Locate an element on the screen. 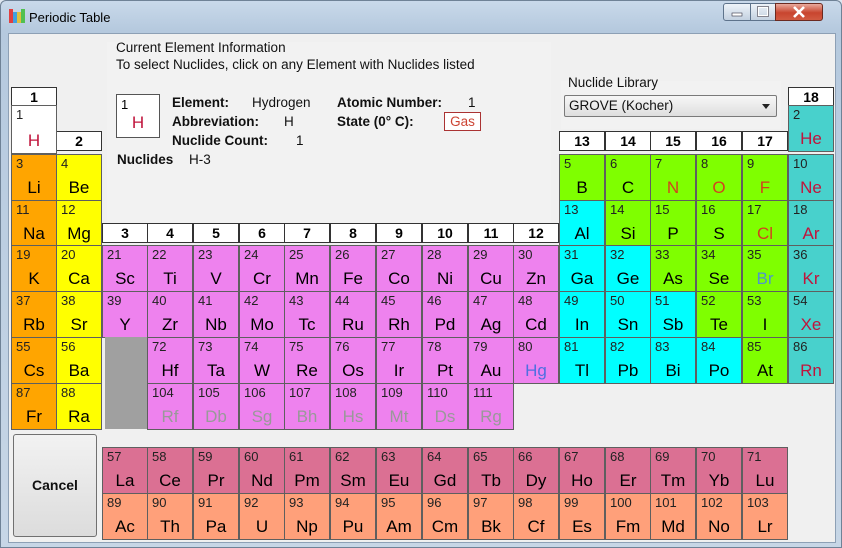 The height and width of the screenshot is (548, 842). element-cell-lr: 103 Lr is located at coordinates (765, 516).